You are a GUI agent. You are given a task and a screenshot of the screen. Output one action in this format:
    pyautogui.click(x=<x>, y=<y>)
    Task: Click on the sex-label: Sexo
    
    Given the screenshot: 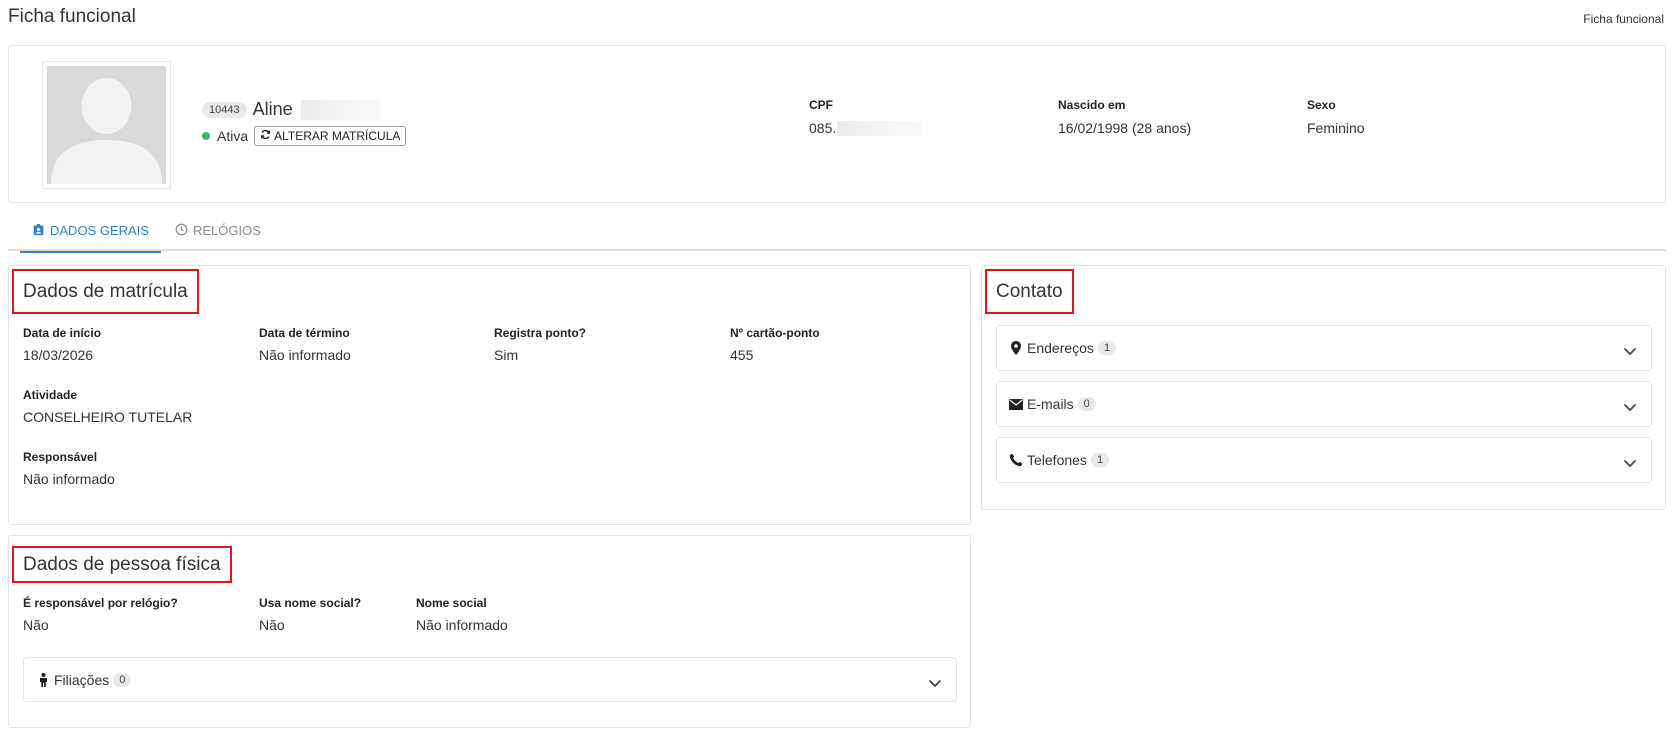 What is the action you would take?
    pyautogui.click(x=1321, y=105)
    